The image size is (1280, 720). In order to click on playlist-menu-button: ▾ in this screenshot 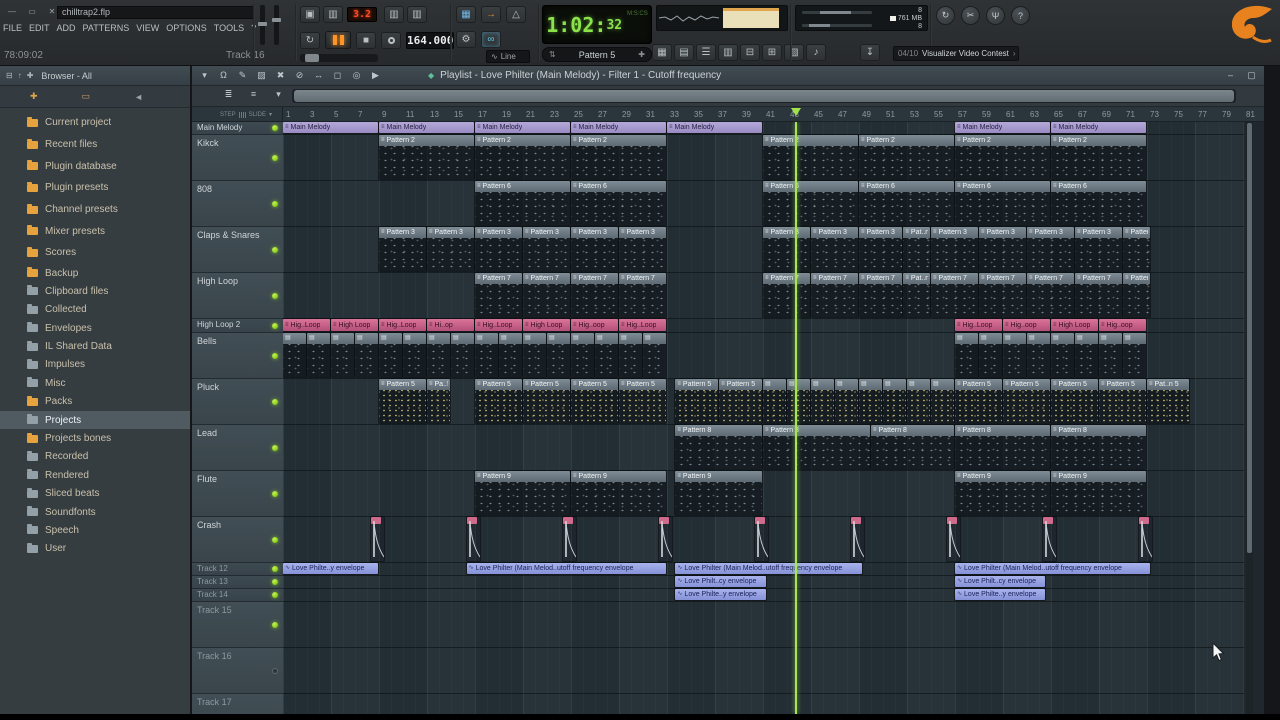, I will do `click(204, 75)`.